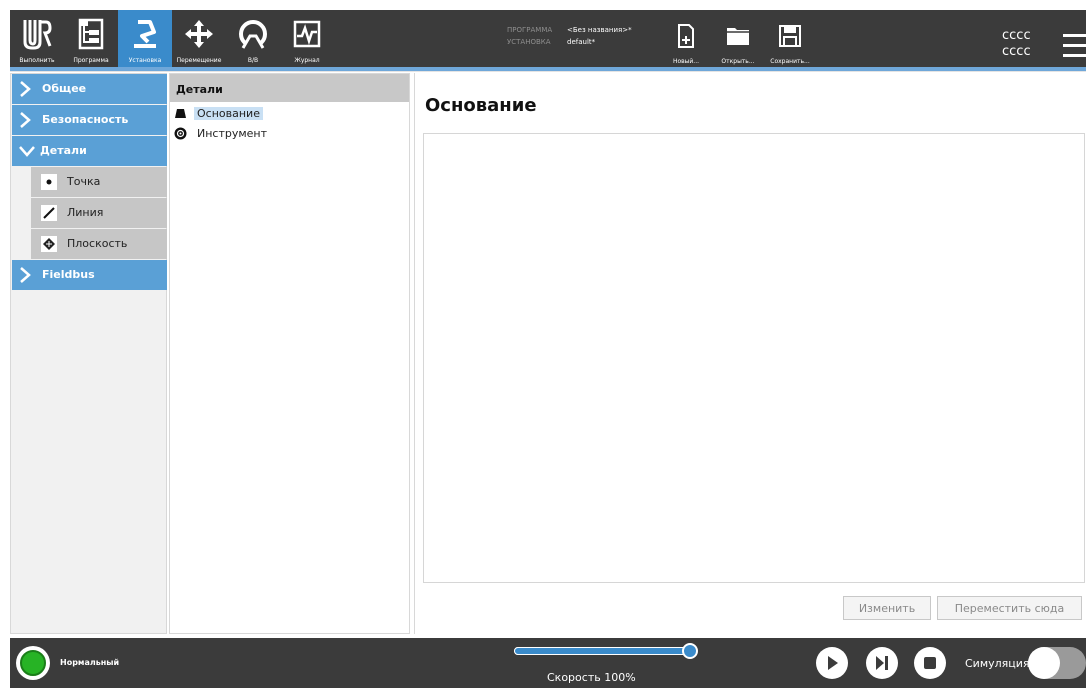 The width and height of the screenshot is (1086, 688). I want to click on nav-program-button: Программа, so click(91, 38).